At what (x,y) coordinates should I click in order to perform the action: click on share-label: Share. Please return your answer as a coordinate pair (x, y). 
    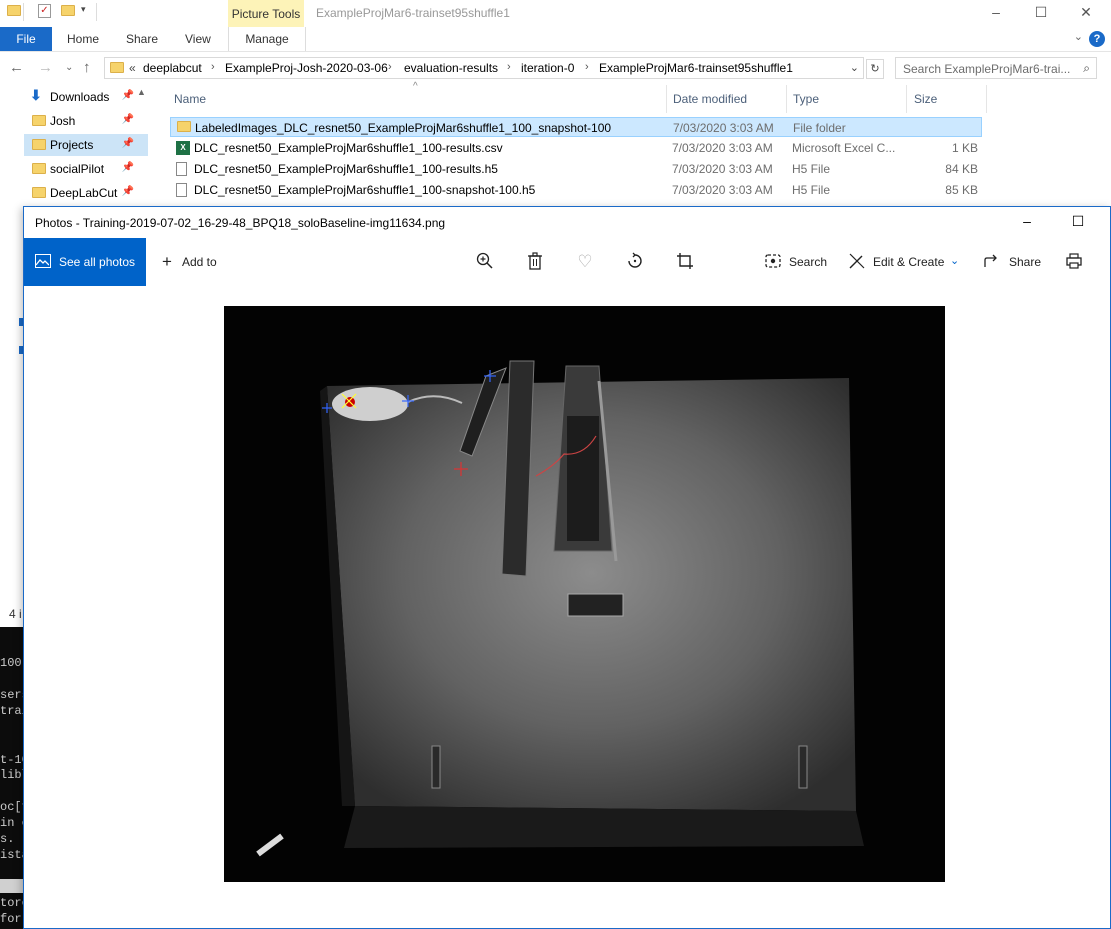
    Looking at the image, I should click on (1025, 262).